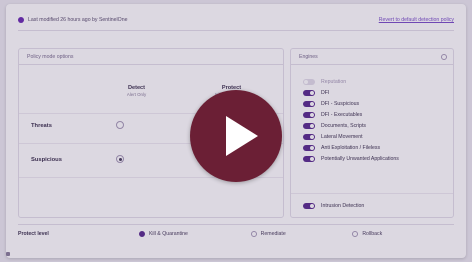 The width and height of the screenshot is (472, 262). I want to click on play-icon, so click(242, 136).